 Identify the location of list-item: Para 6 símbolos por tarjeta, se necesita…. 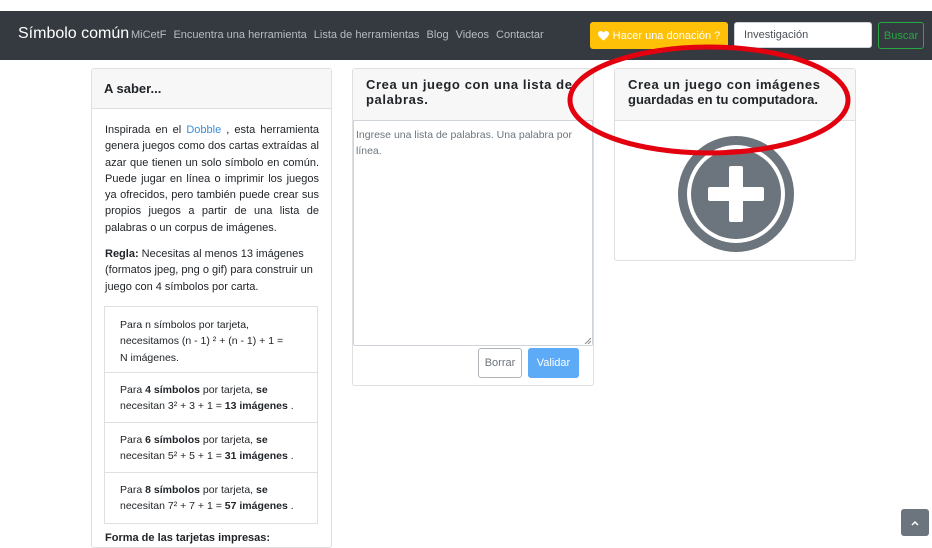
(211, 447).